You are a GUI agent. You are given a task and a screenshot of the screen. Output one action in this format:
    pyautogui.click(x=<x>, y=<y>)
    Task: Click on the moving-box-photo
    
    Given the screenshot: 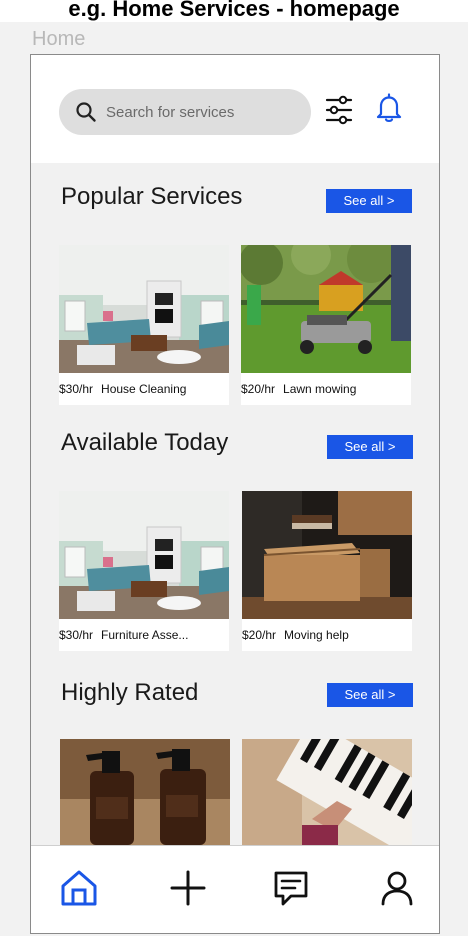 What is the action you would take?
    pyautogui.click(x=327, y=555)
    